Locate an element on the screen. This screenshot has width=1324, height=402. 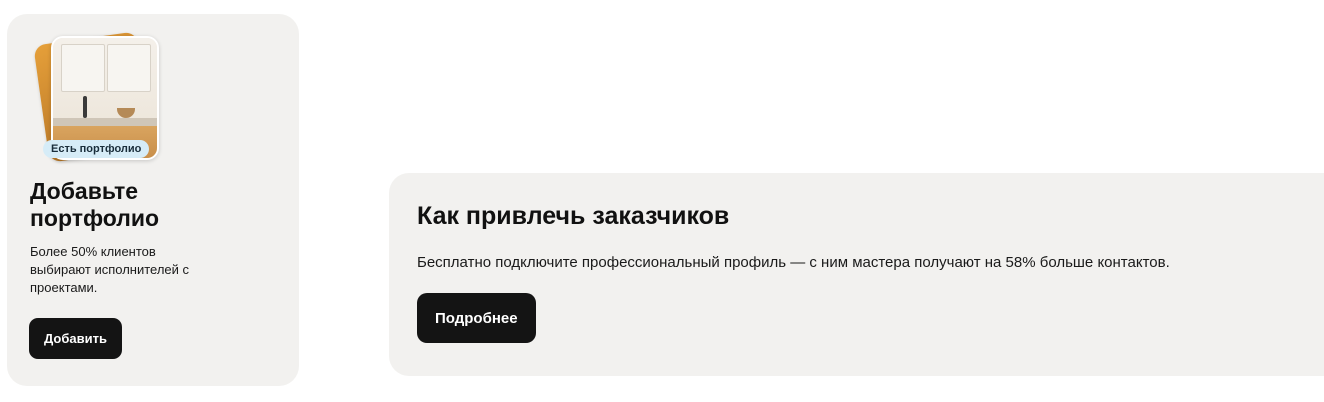
kitchen-faucet is located at coordinates (85, 107).